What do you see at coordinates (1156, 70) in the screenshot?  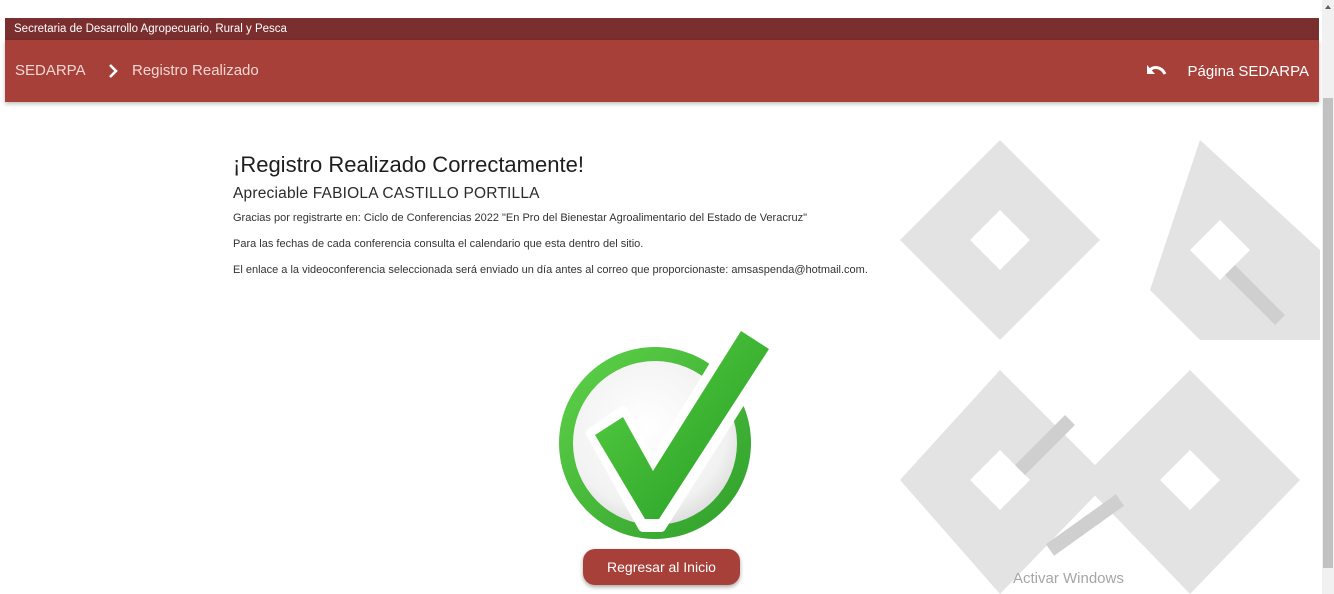 I see `undo-icon` at bounding box center [1156, 70].